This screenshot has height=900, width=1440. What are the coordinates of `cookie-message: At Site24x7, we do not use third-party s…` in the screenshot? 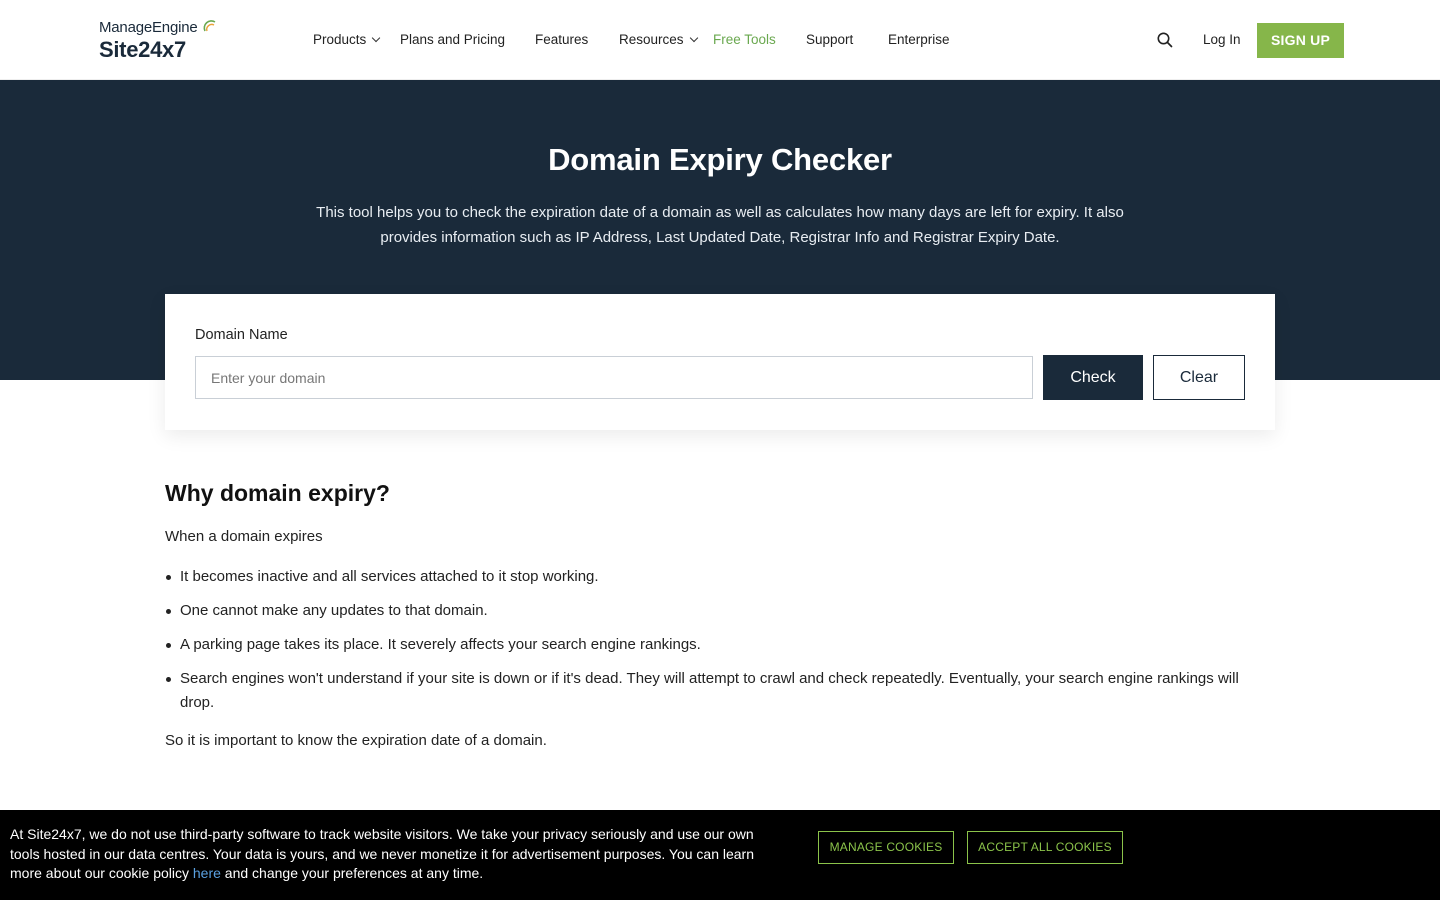 It's located at (385, 854).